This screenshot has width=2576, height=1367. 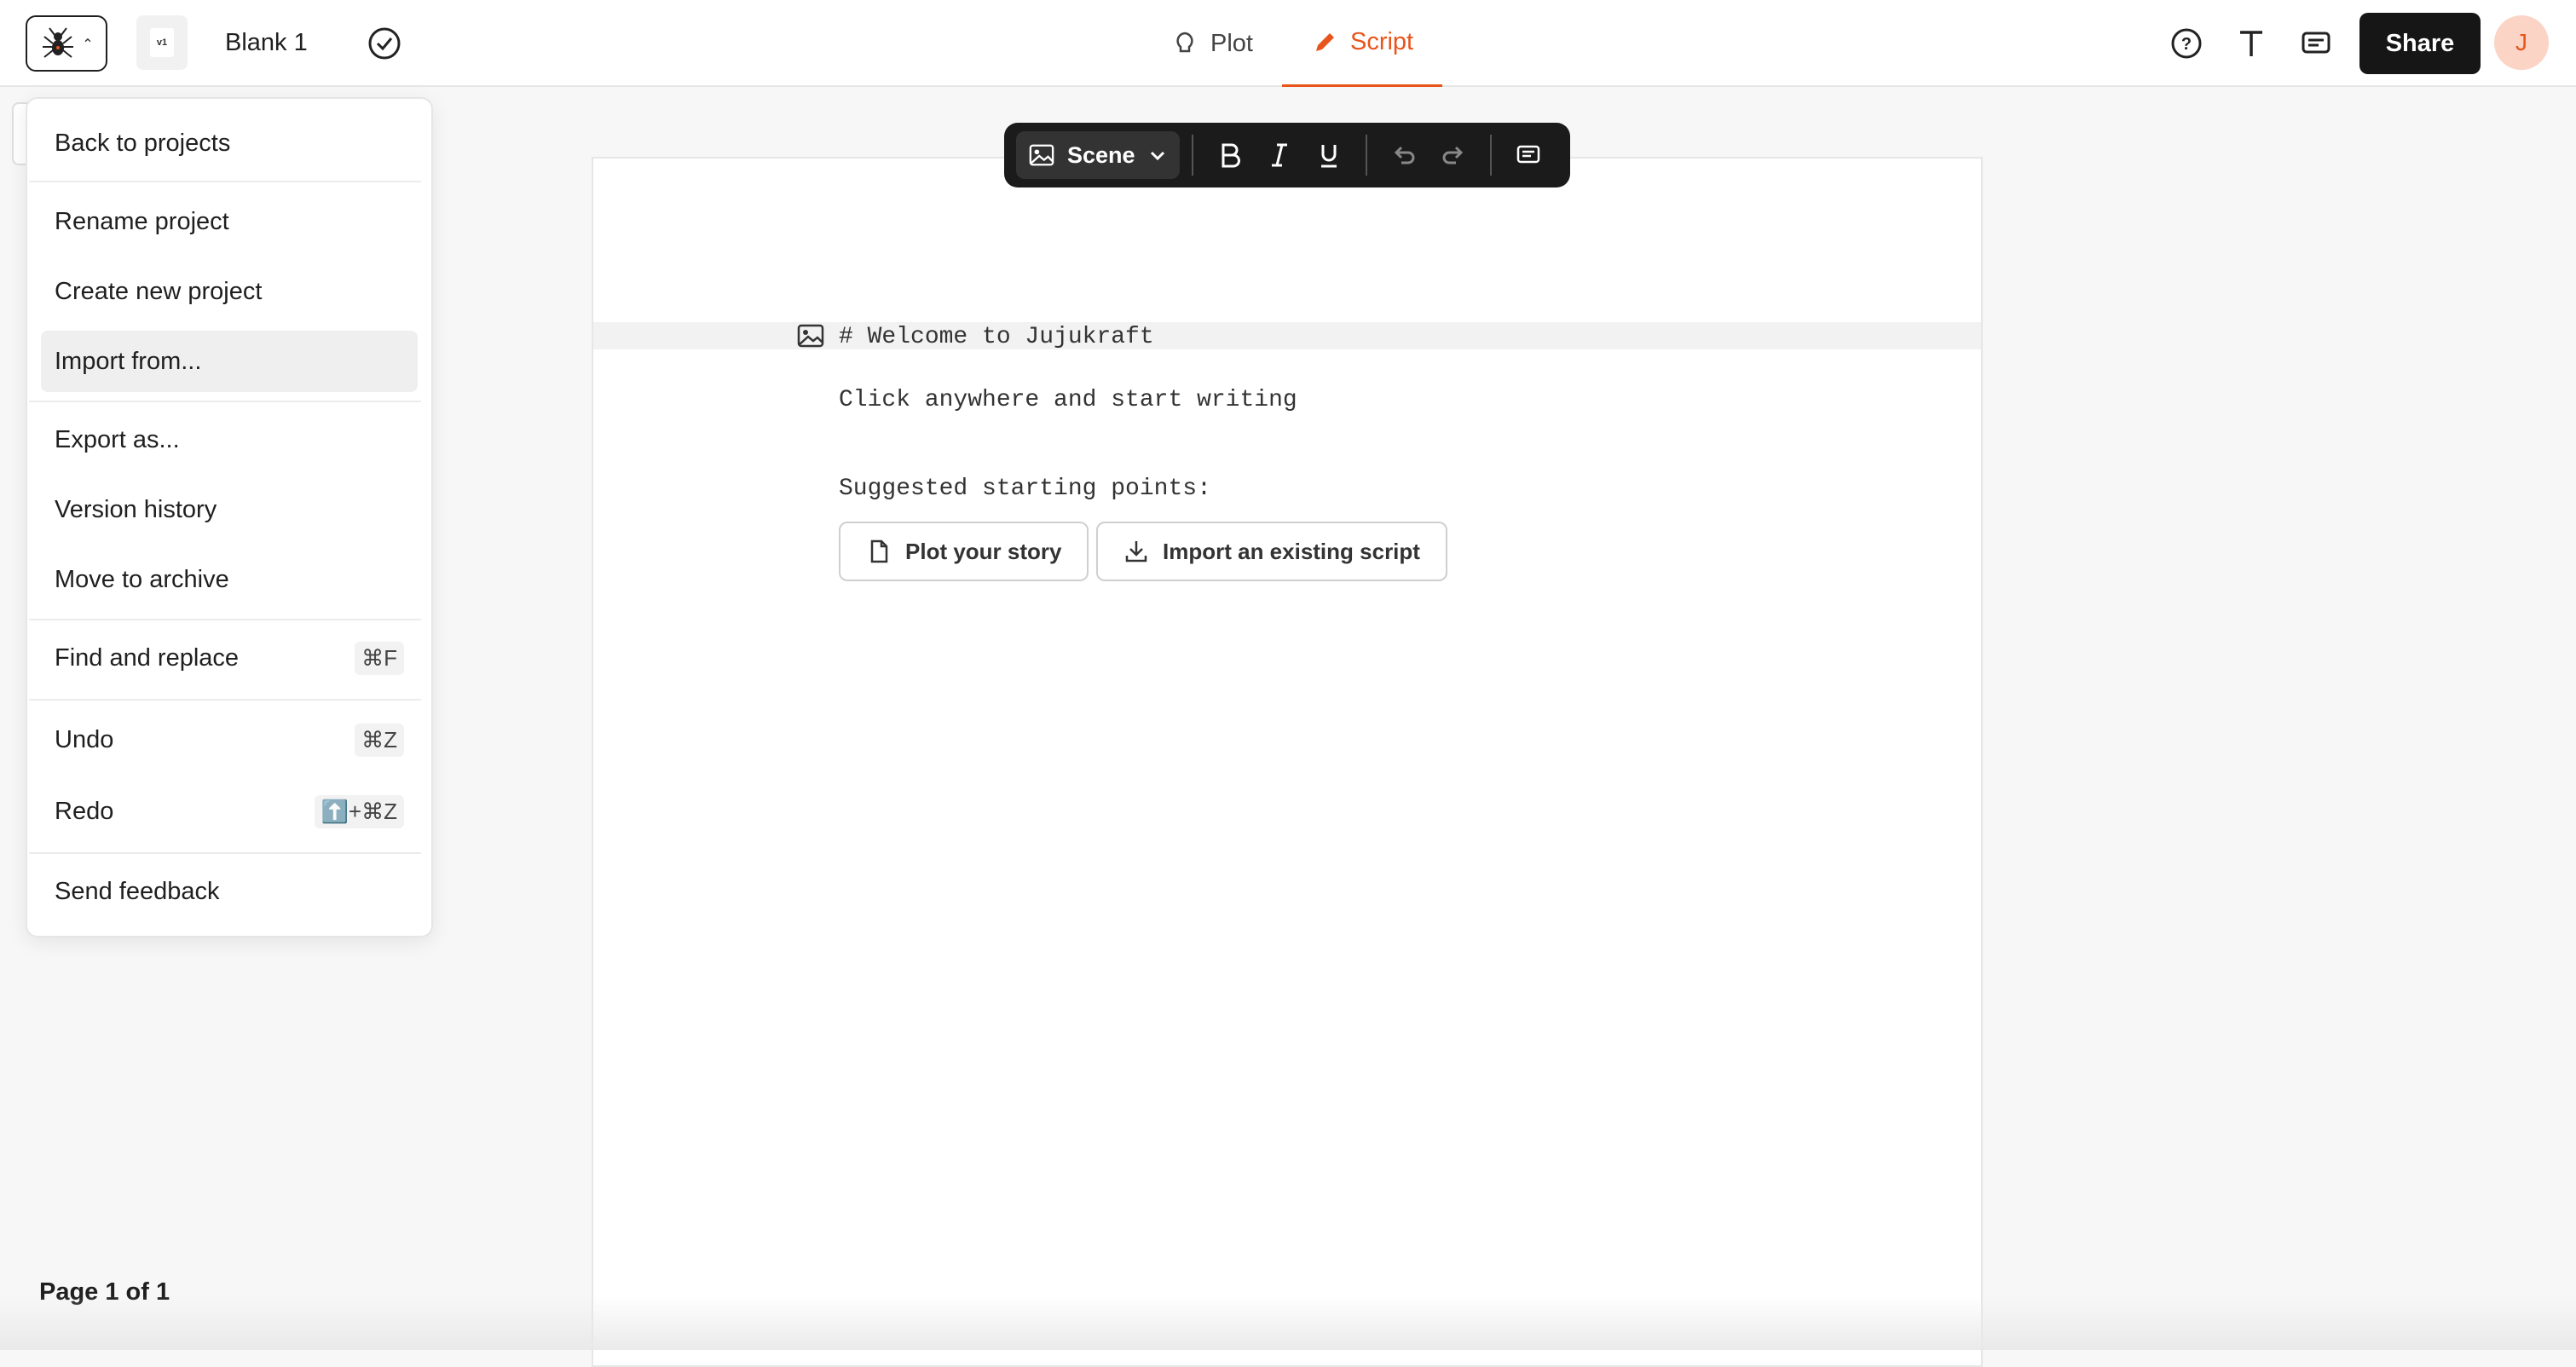 I want to click on tab-plot: Plot, so click(x=1212, y=43).